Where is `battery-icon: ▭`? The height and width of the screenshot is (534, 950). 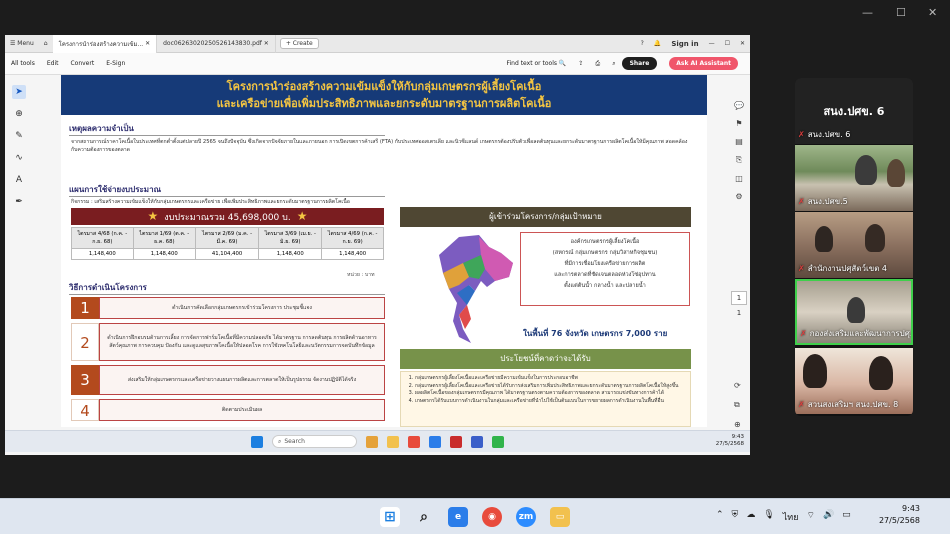 battery-icon: ▭ is located at coordinates (846, 517).